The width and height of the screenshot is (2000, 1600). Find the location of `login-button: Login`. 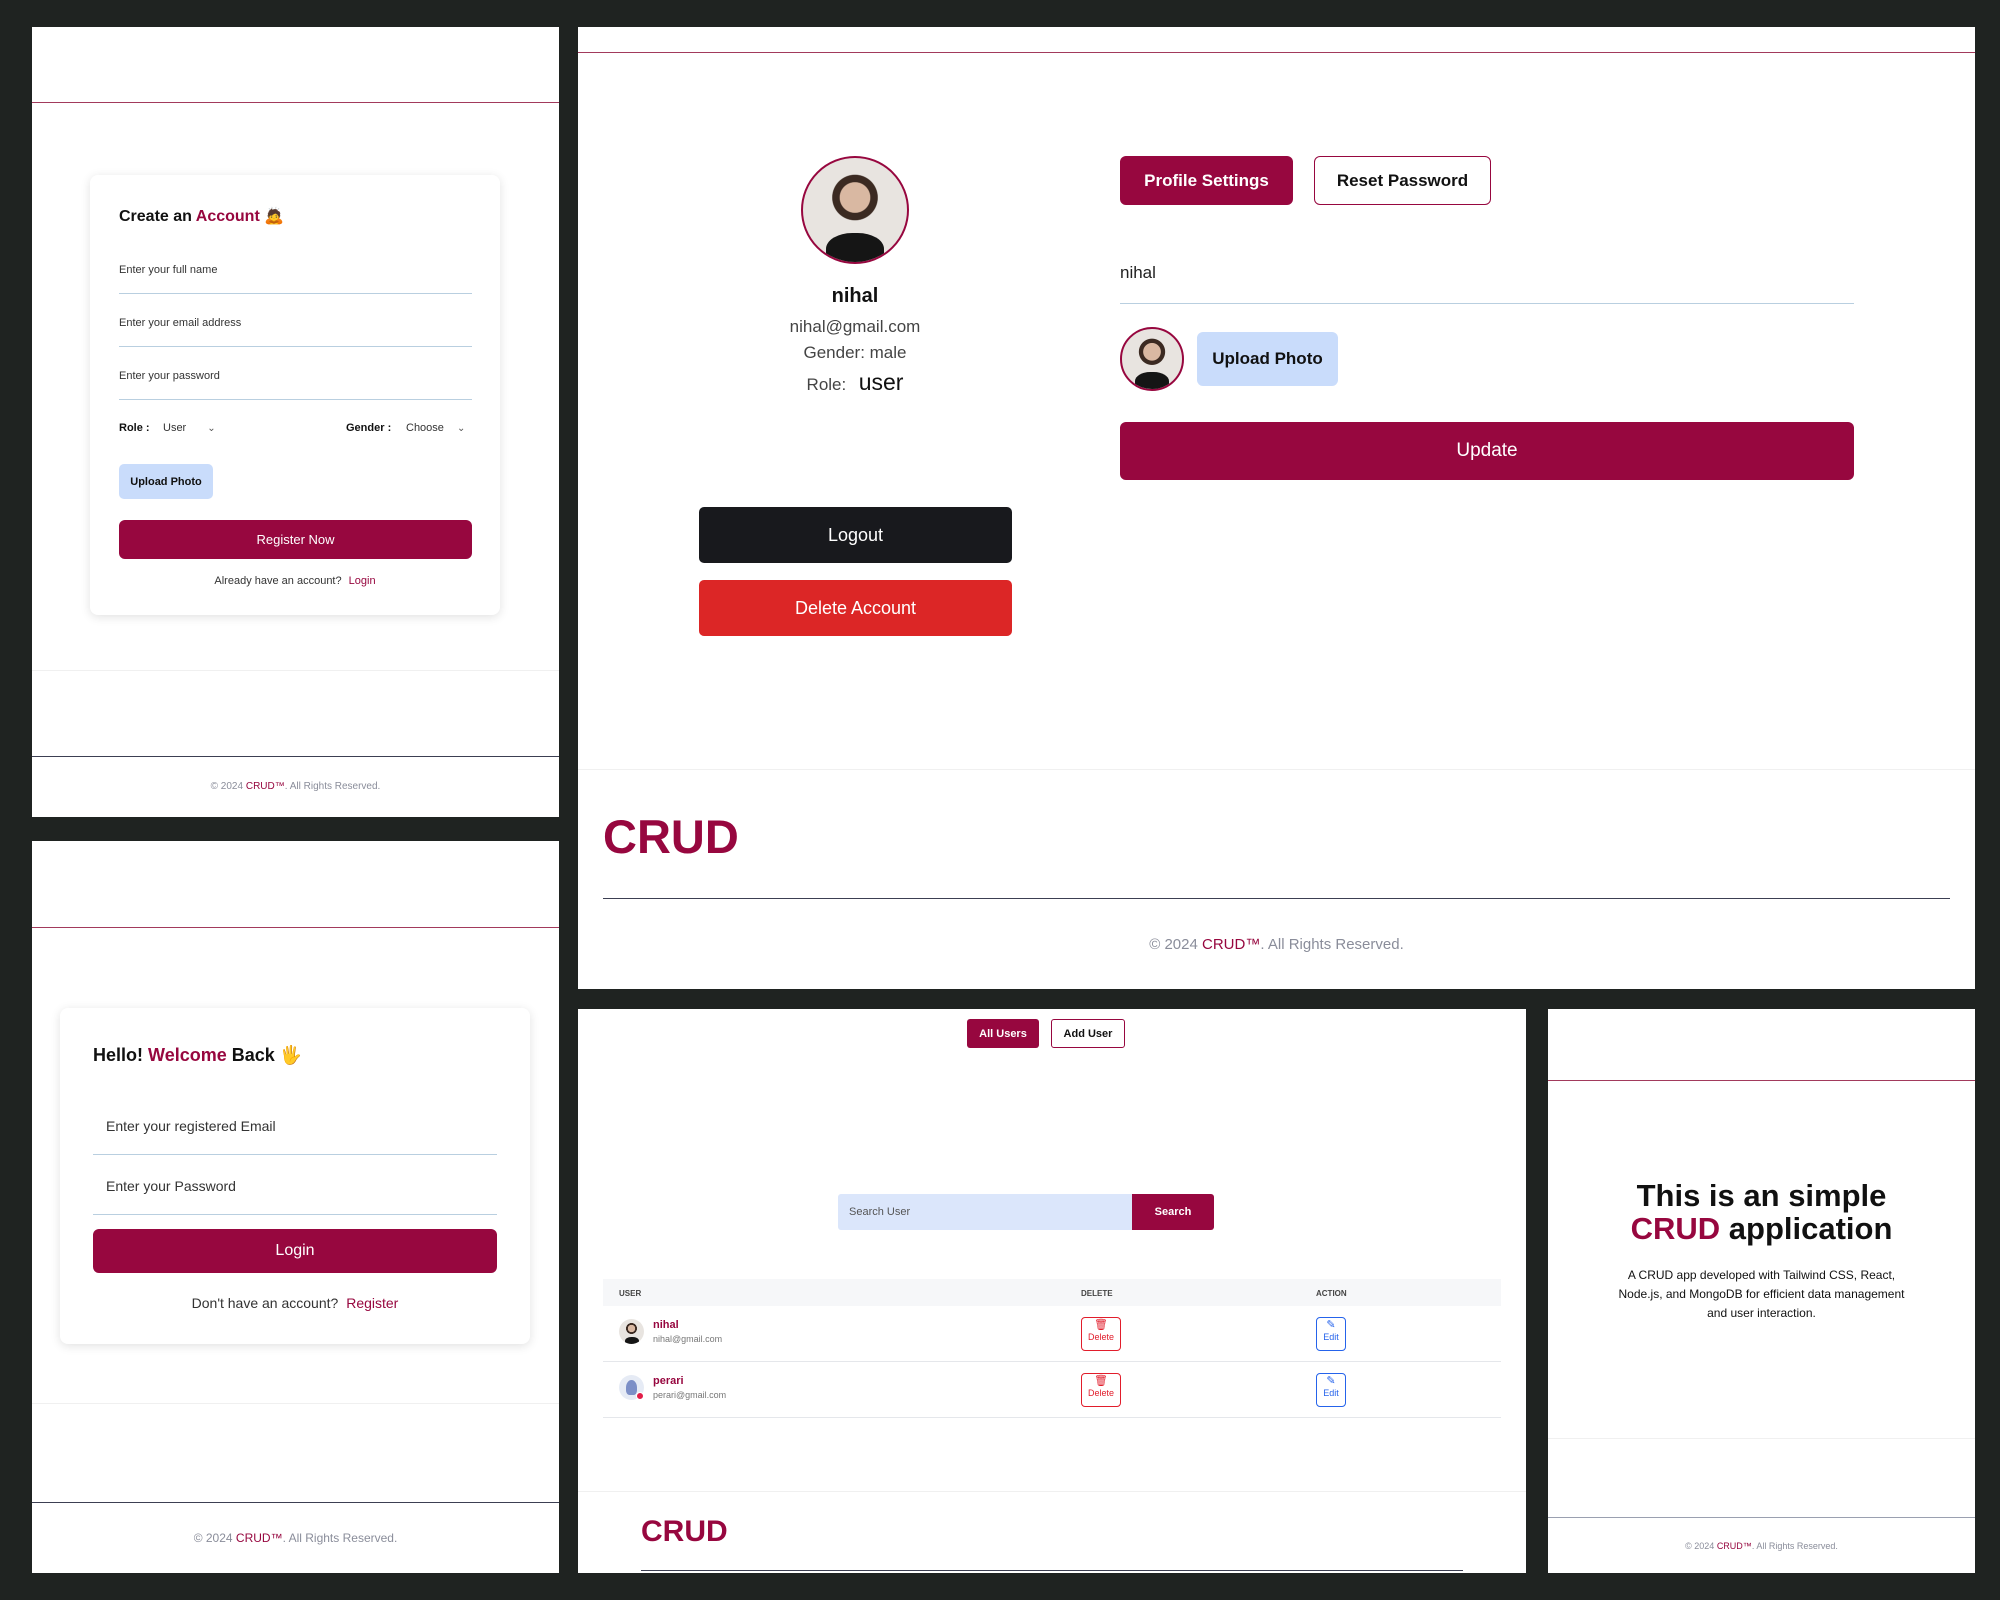

login-button: Login is located at coordinates (295, 1251).